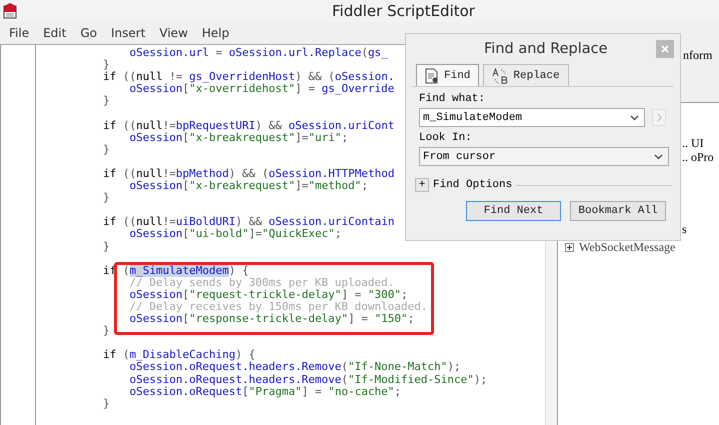 The image size is (719, 425). What do you see at coordinates (697, 55) in the screenshot?
I see `header-text: nform` at bounding box center [697, 55].